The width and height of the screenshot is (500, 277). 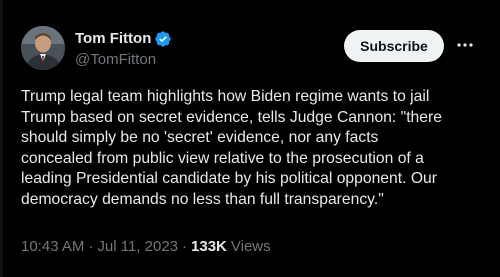 I want to click on author-name-row: Tom Fitton, so click(x=123, y=39).